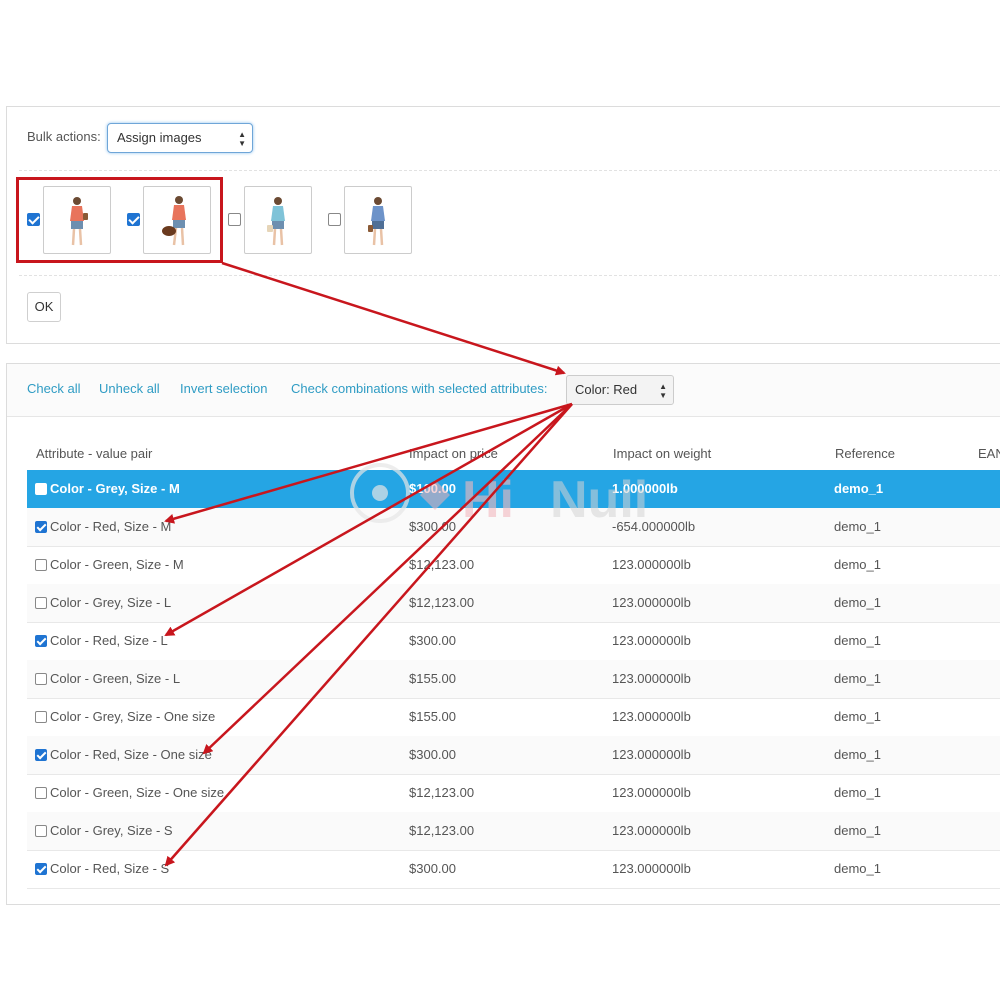 The width and height of the screenshot is (1000, 1000). What do you see at coordinates (110, 868) in the screenshot?
I see `attribute-value-cell: Color - Red, Size - S` at bounding box center [110, 868].